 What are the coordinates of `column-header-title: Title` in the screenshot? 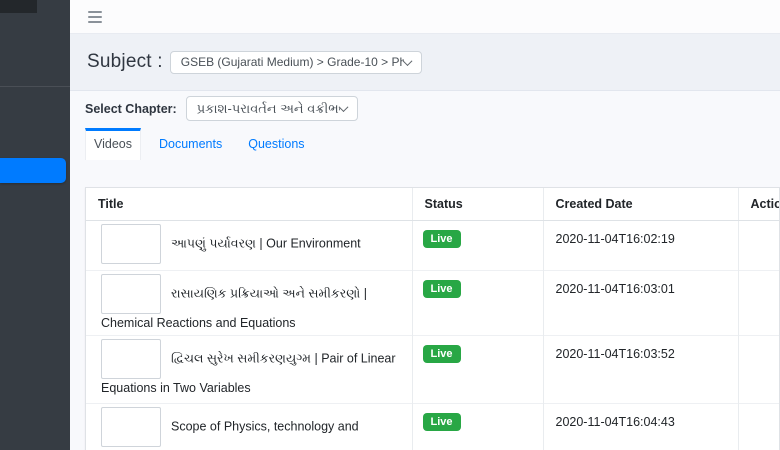 It's located at (249, 204).